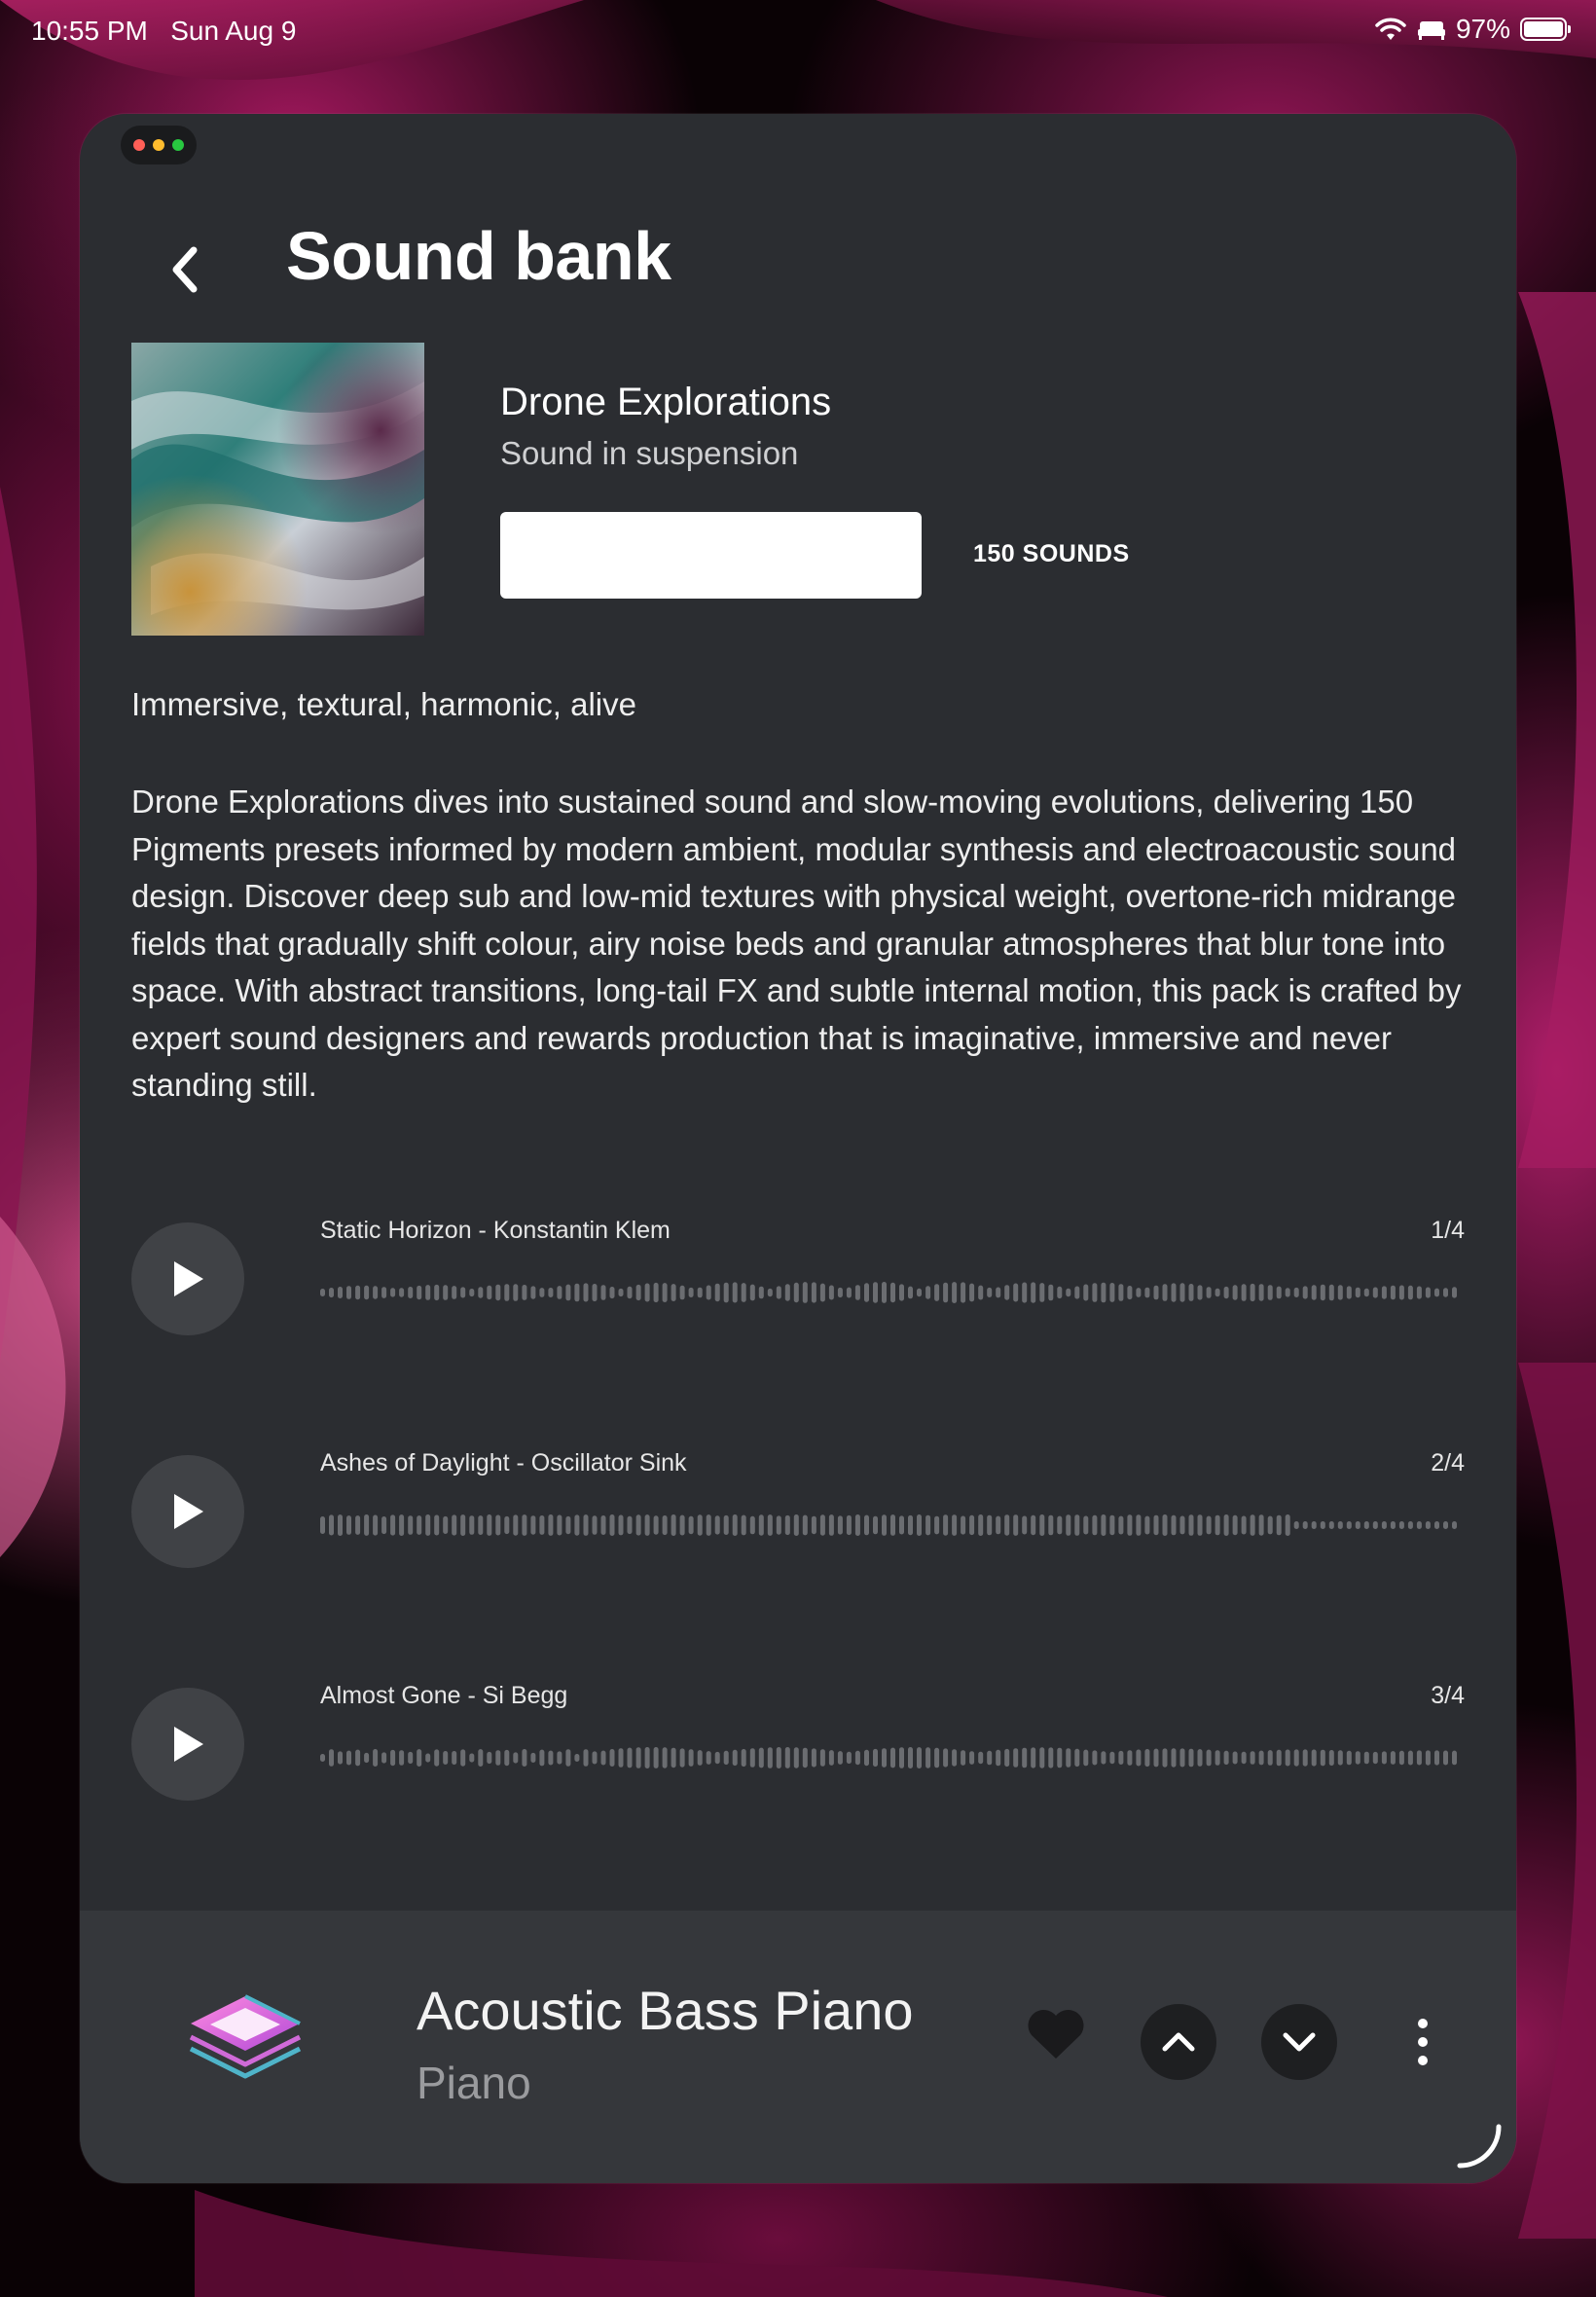 This screenshot has width=1596, height=2297. What do you see at coordinates (1299, 2042) in the screenshot?
I see `next-preset-button` at bounding box center [1299, 2042].